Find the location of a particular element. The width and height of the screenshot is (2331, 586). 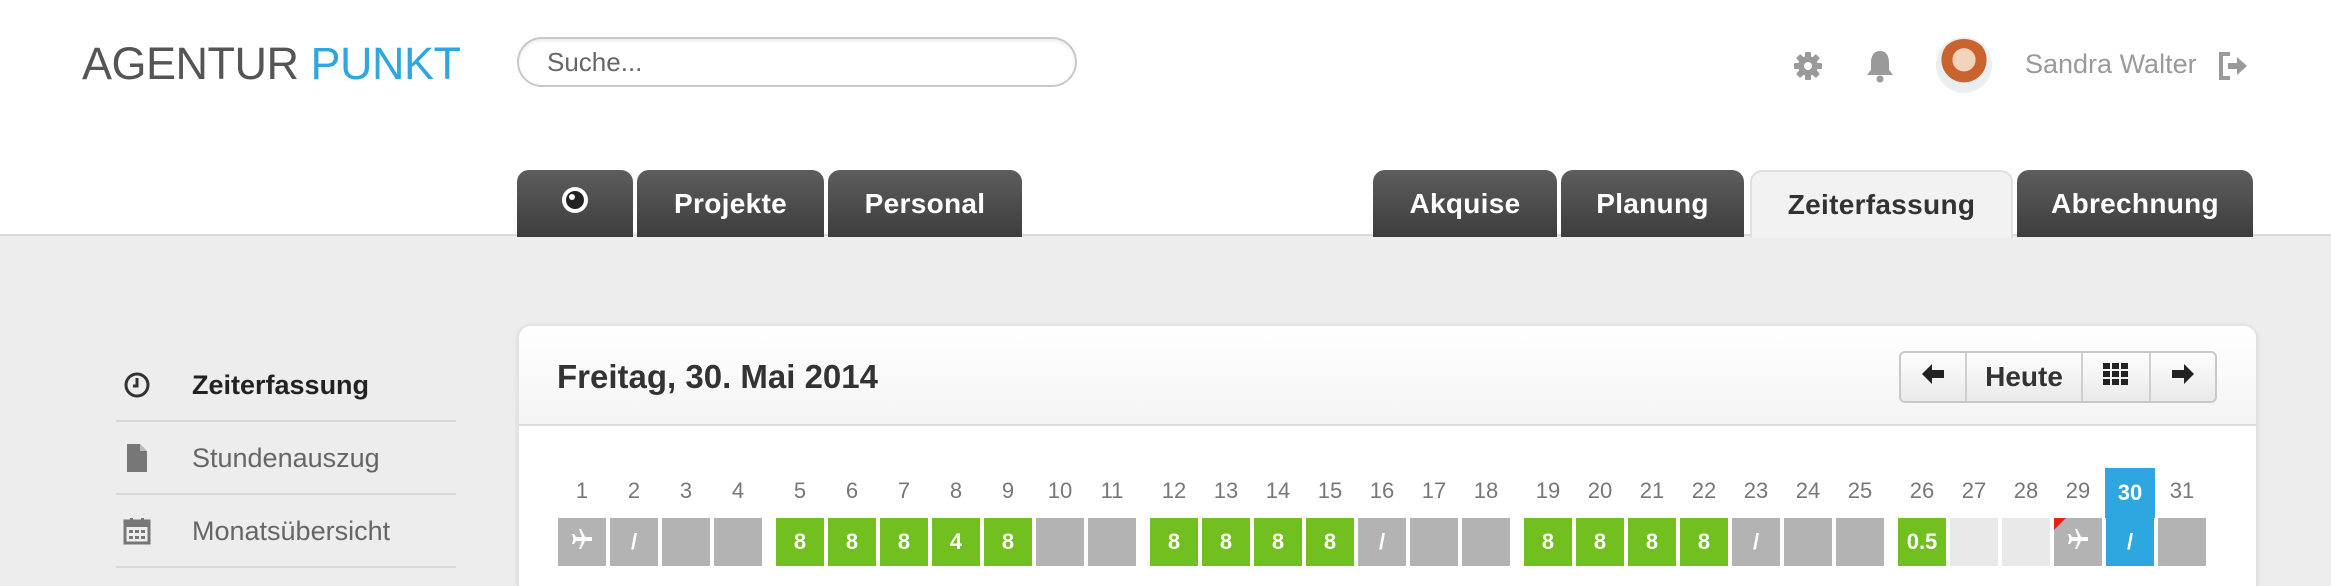

day-number: 9 is located at coordinates (1008, 491).